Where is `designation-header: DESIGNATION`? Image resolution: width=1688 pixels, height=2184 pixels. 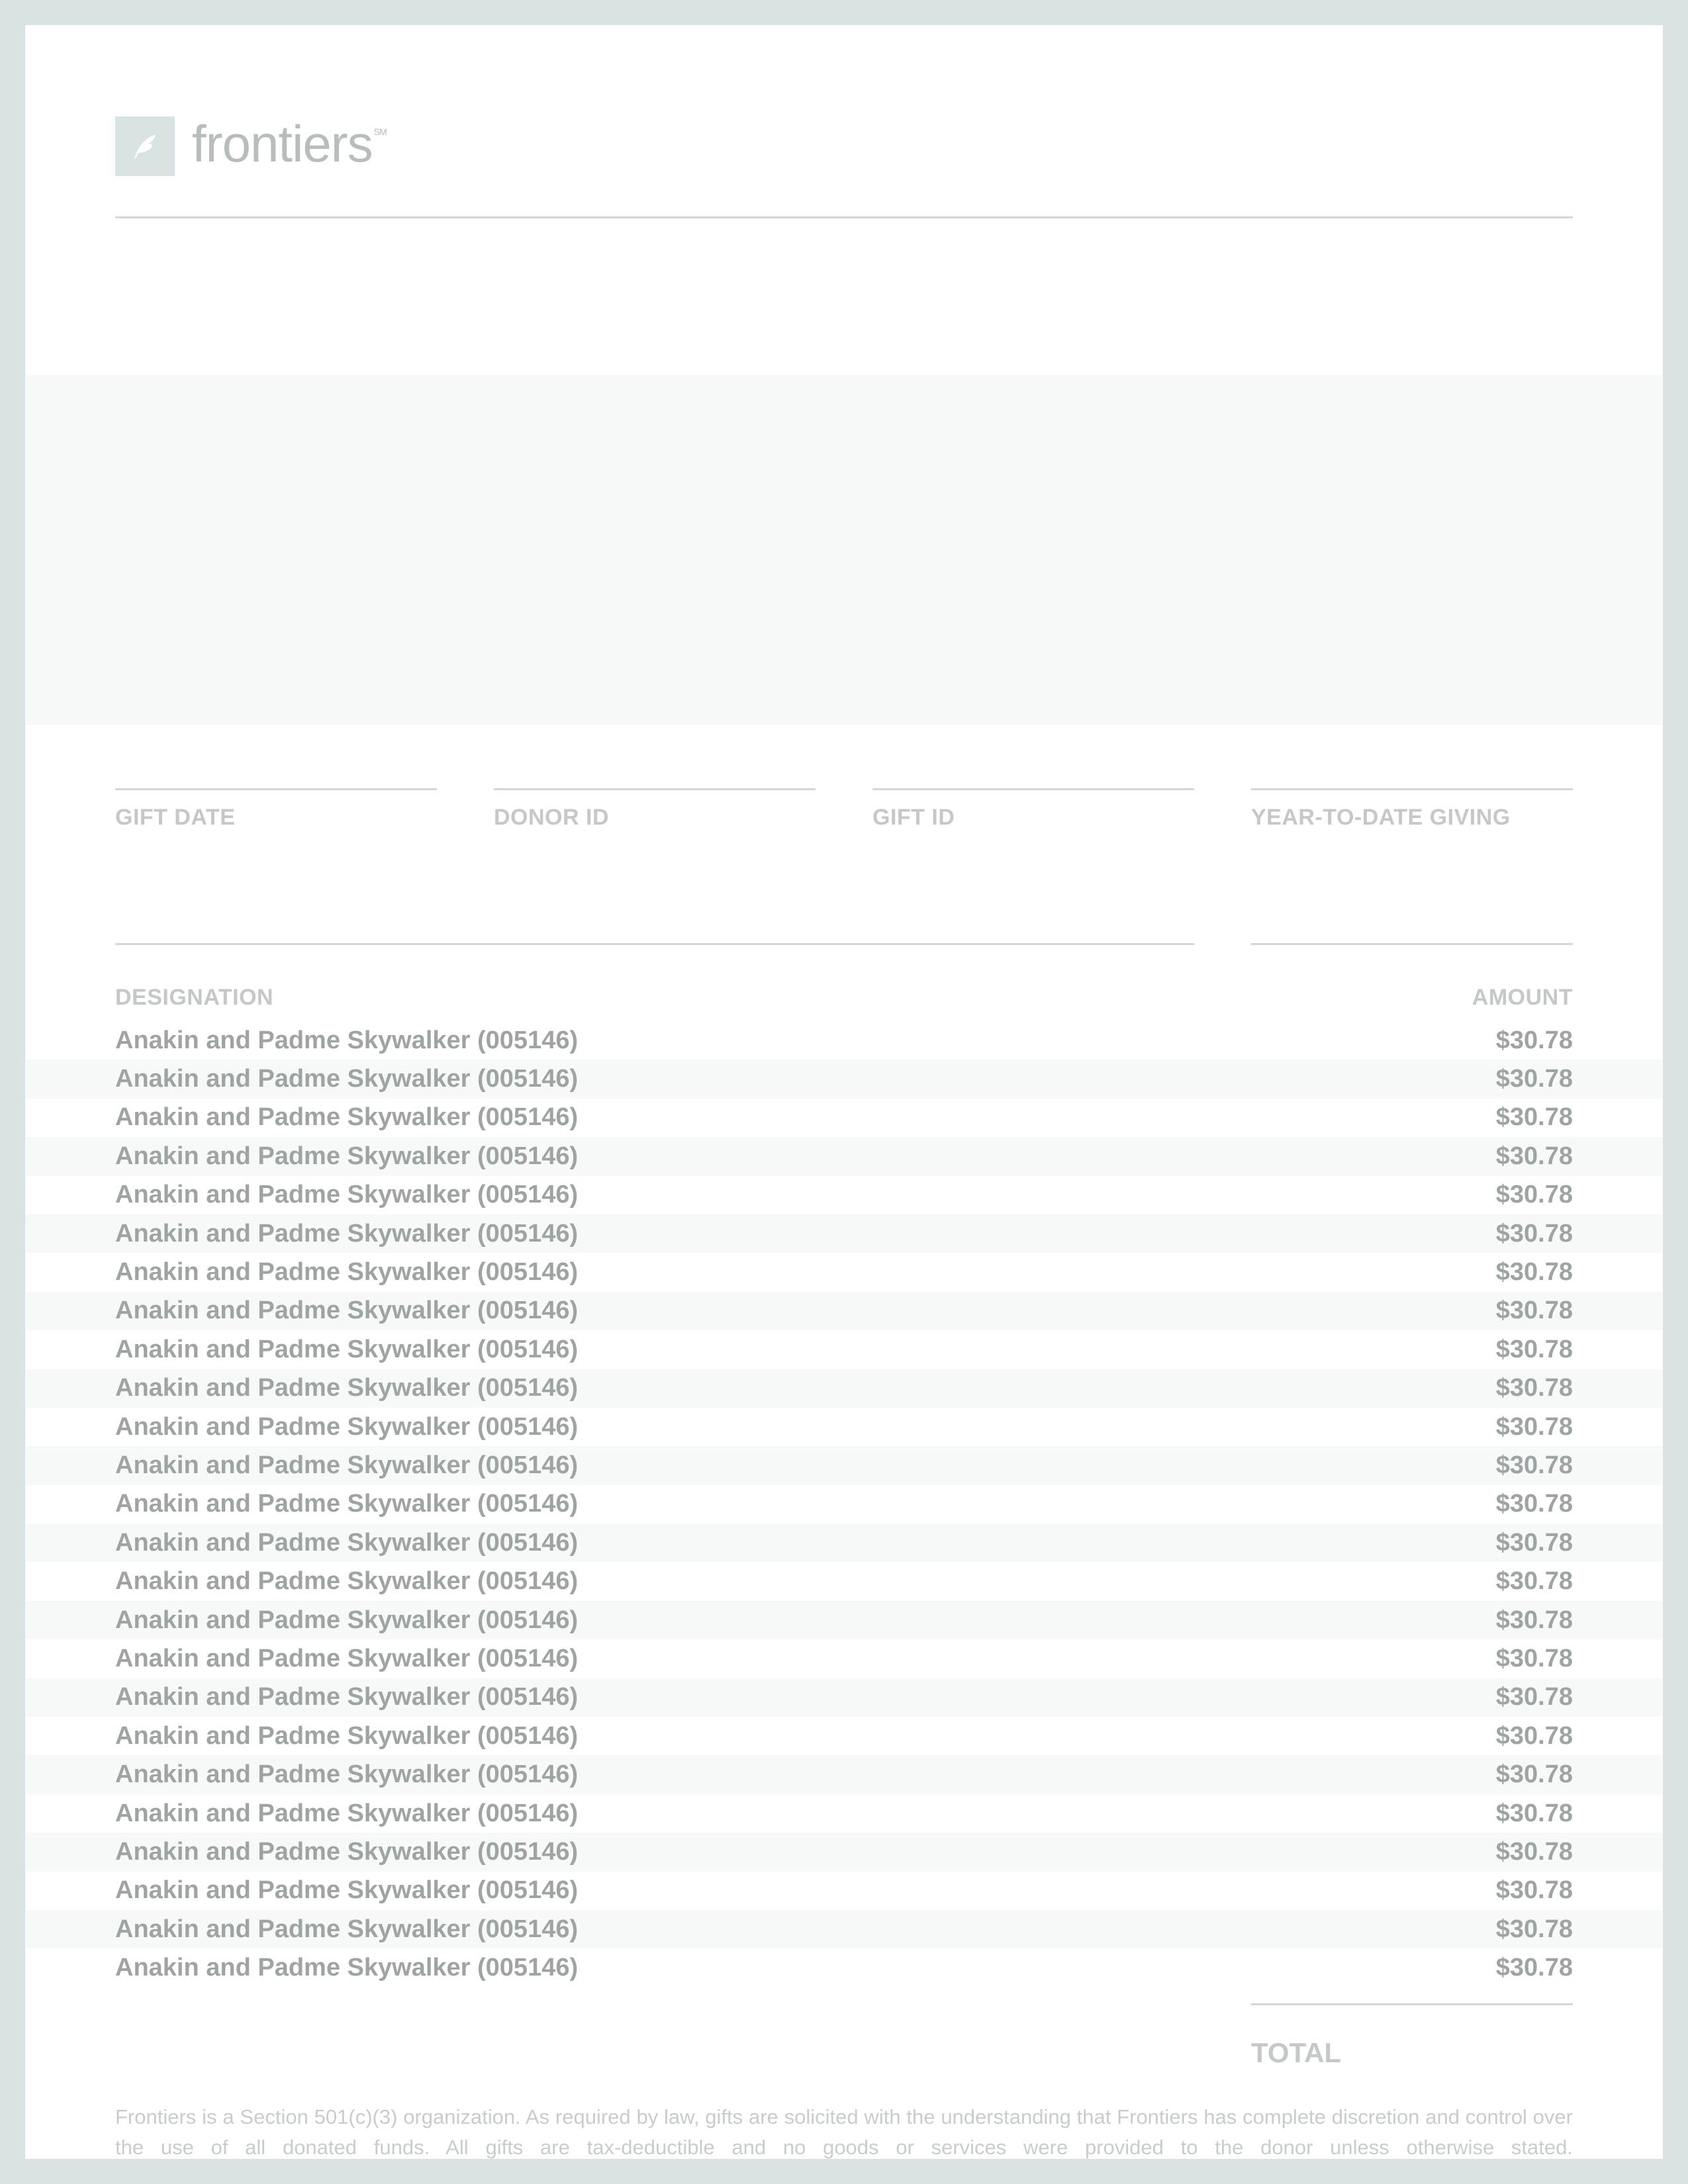
designation-header: DESIGNATION is located at coordinates (194, 997).